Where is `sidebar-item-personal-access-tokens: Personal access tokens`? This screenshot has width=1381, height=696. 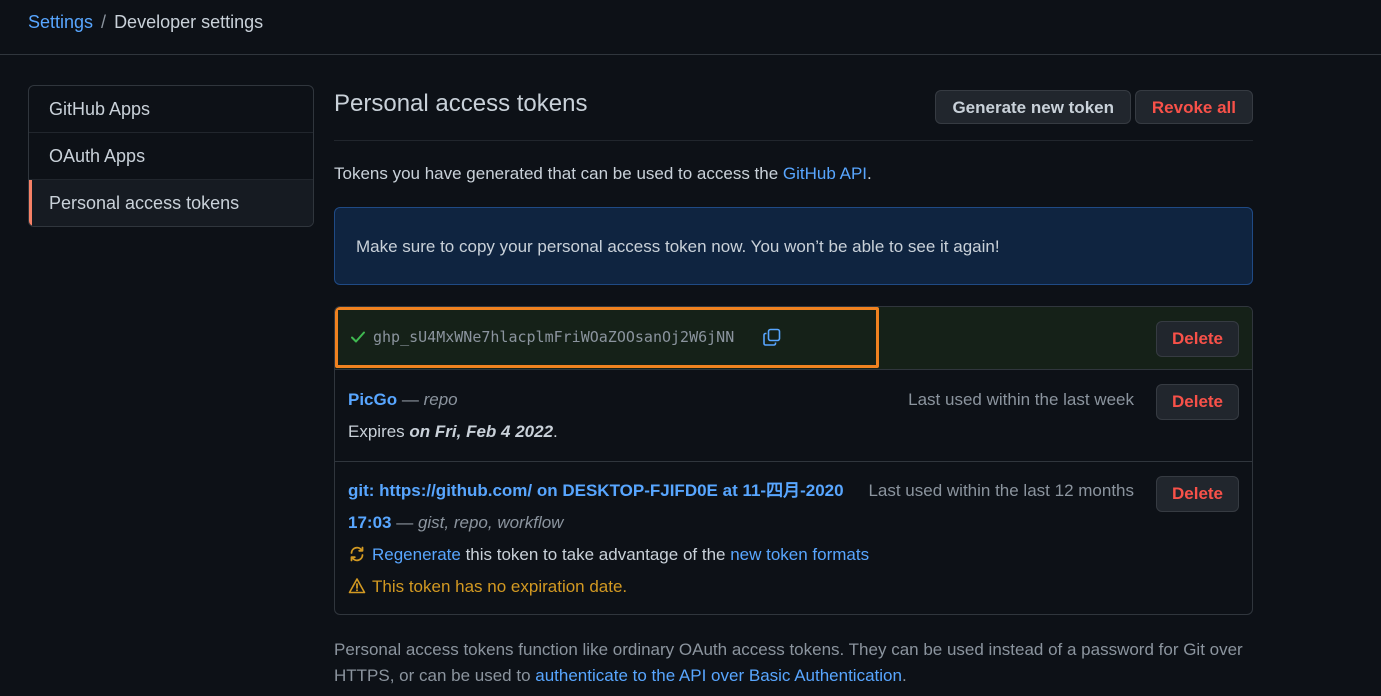 sidebar-item-personal-access-tokens: Personal access tokens is located at coordinates (171, 203).